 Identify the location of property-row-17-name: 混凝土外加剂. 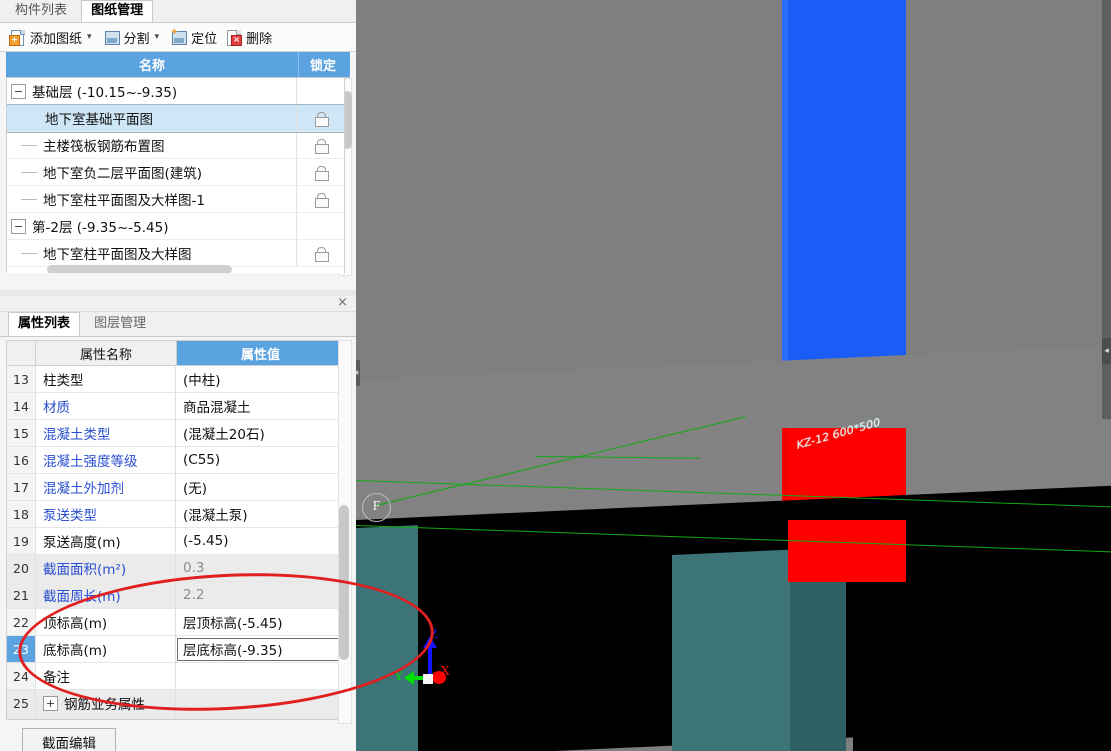
(106, 487).